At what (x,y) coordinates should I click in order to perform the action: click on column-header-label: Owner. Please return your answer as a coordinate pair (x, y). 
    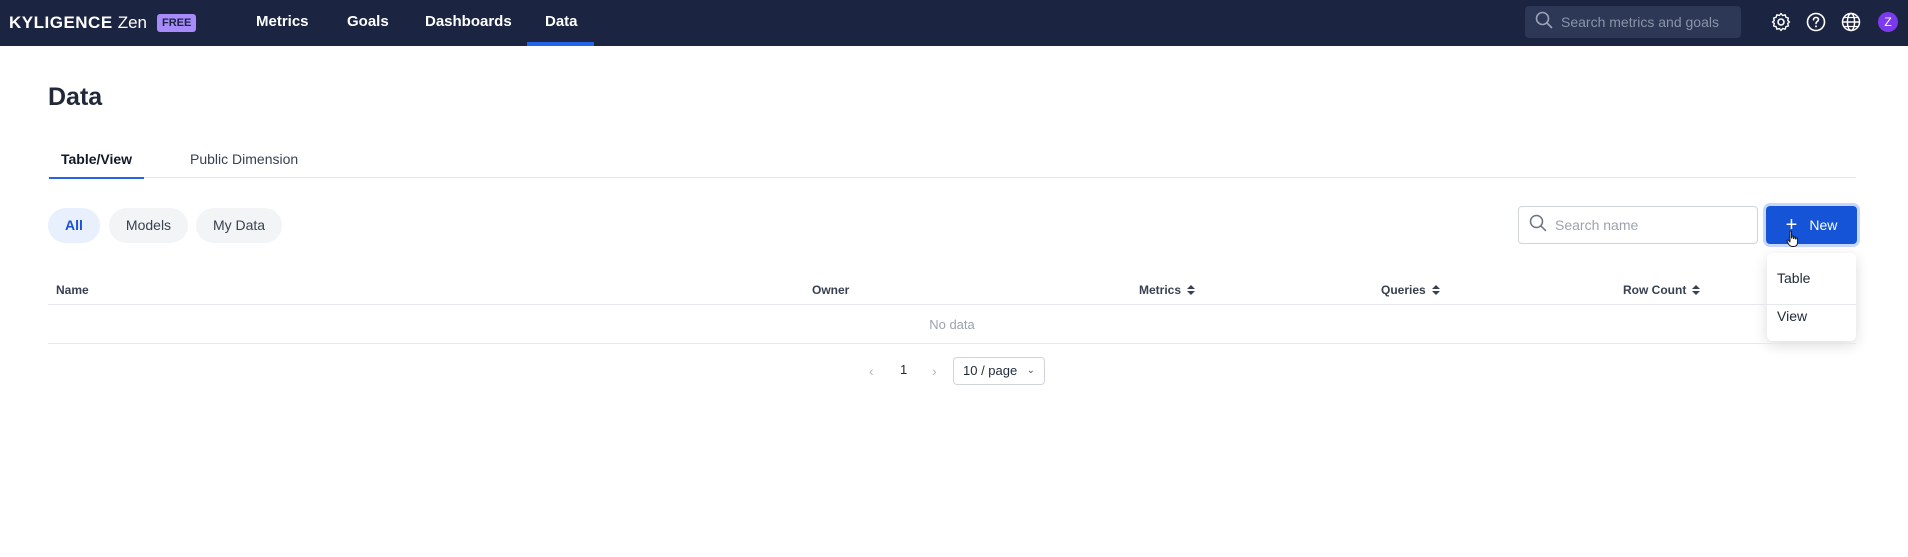
    Looking at the image, I should click on (831, 290).